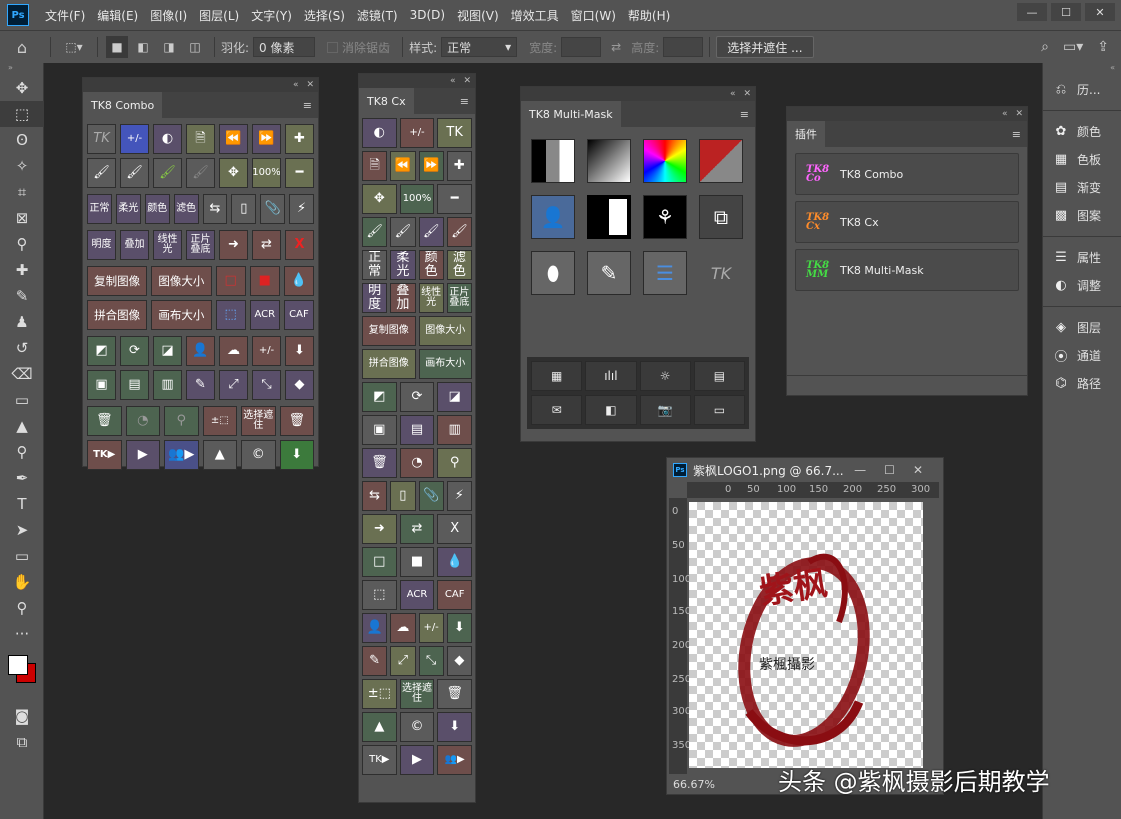 Image resolution: width=1121 pixels, height=819 pixels. I want to click on canvas-size-button: 画布大小, so click(181, 315).